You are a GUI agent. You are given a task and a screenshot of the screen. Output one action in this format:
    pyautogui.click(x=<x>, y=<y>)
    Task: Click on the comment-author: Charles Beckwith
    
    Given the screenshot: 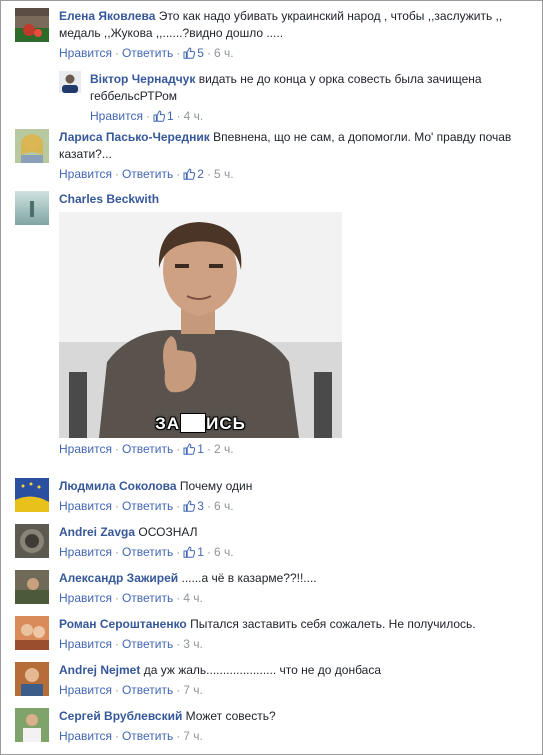 What is the action you would take?
    pyautogui.click(x=109, y=199)
    